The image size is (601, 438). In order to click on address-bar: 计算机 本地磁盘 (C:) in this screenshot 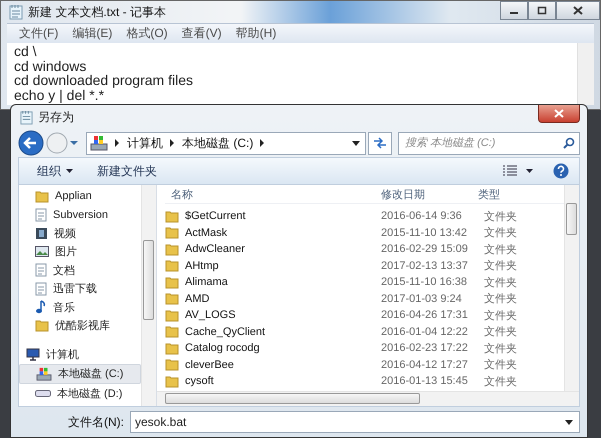, I will do `click(226, 143)`.